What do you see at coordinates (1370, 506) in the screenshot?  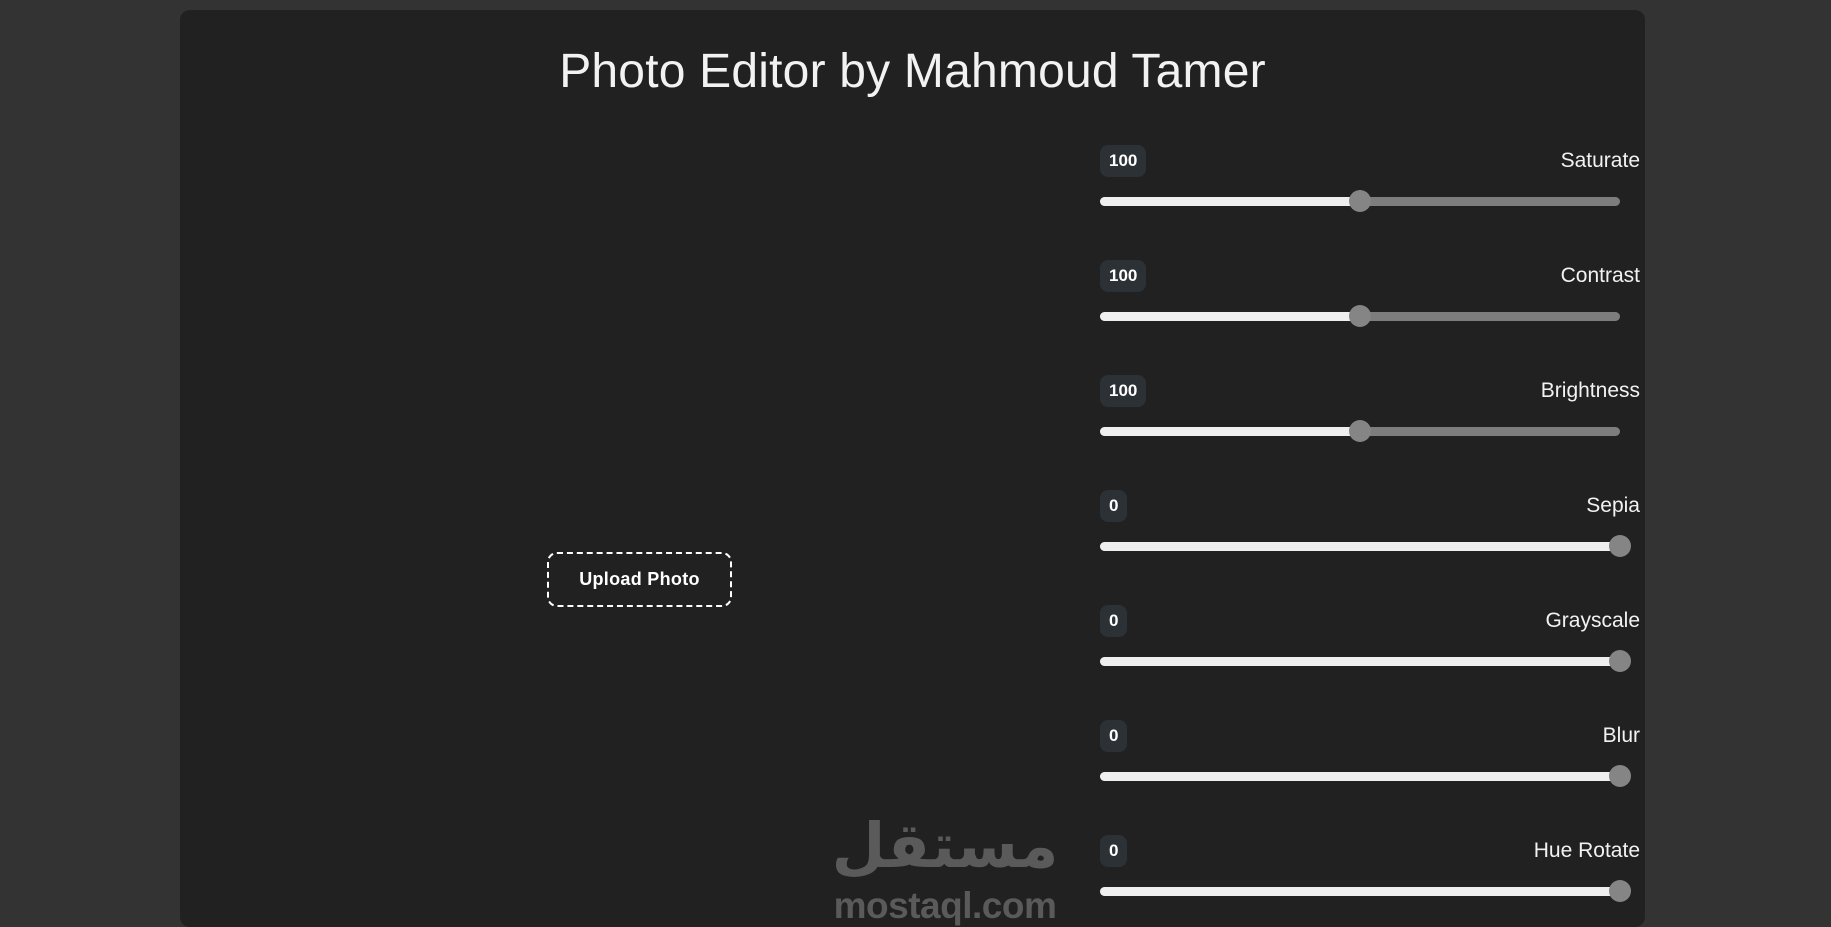 I see `control-header-sepia: 0 Sepia` at bounding box center [1370, 506].